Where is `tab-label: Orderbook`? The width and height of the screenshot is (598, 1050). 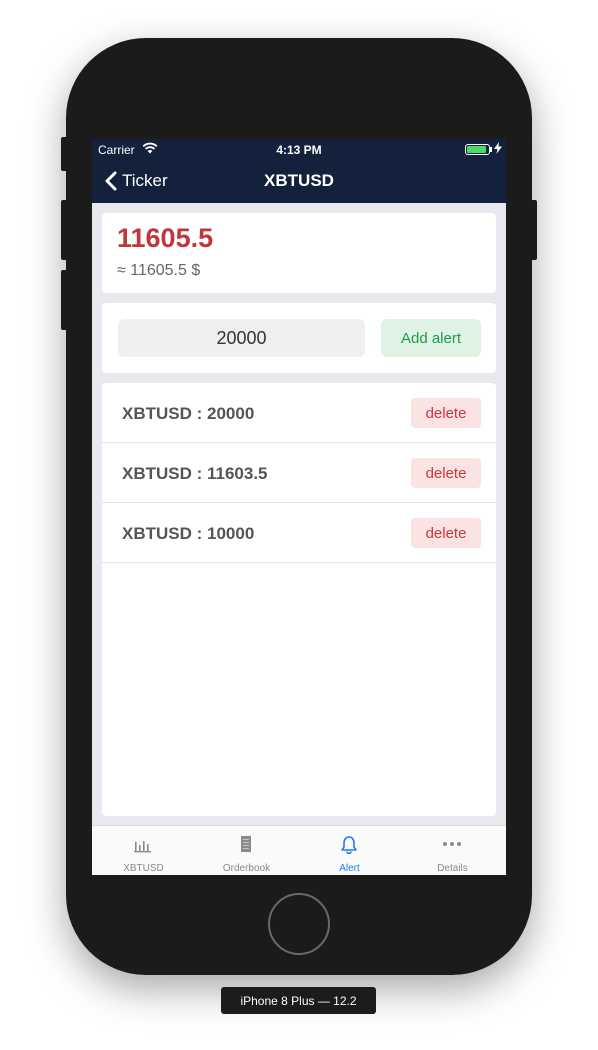
tab-label: Orderbook is located at coordinates (246, 868).